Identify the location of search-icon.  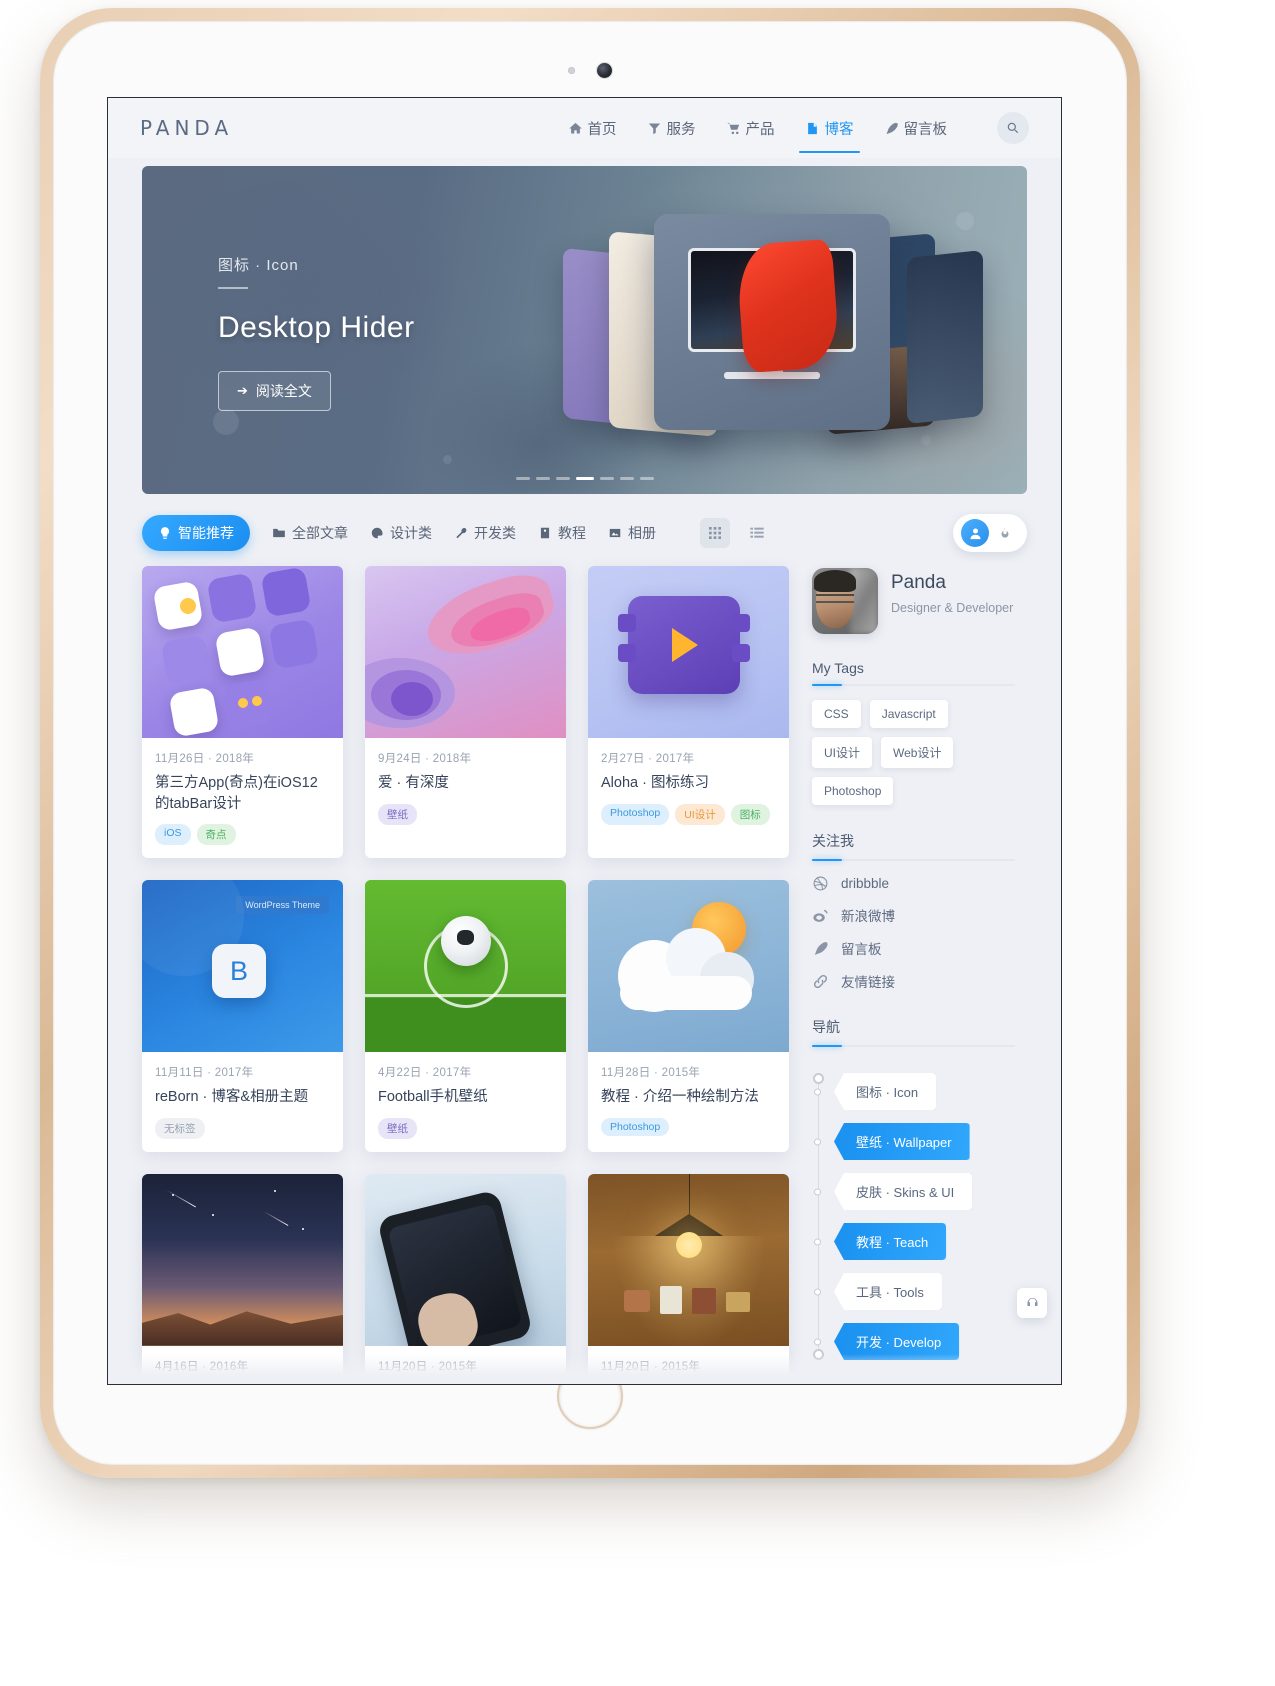
(1013, 128).